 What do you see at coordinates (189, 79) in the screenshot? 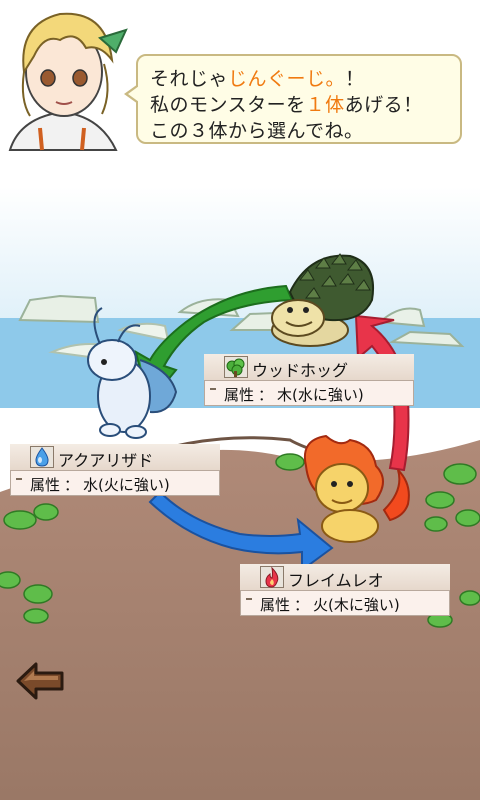
I see `dialog-text: それじゃ` at bounding box center [189, 79].